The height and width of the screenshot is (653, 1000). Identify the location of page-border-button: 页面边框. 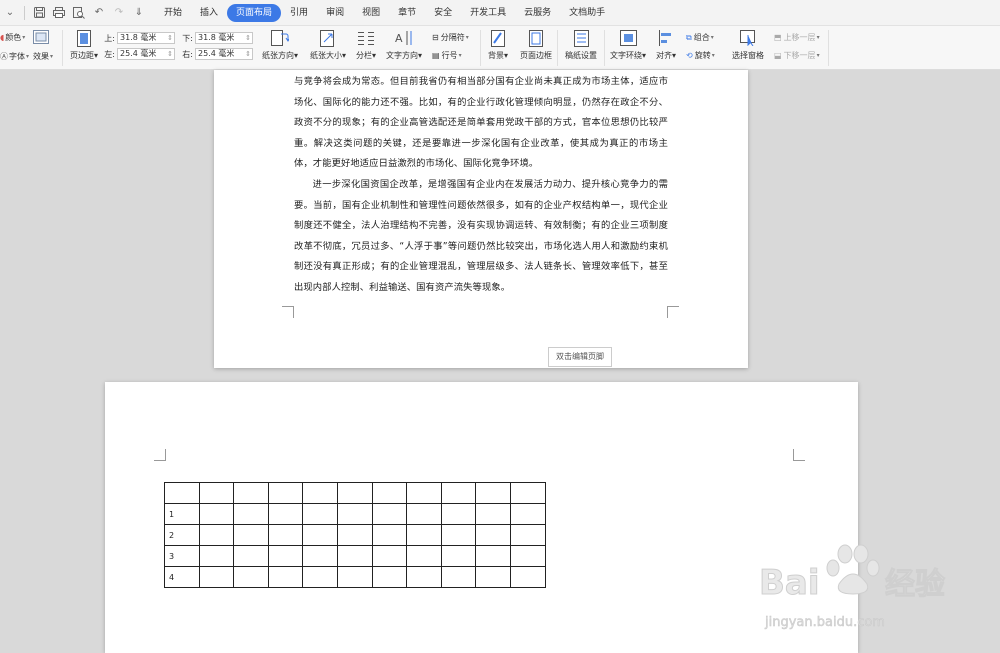
(536, 45).